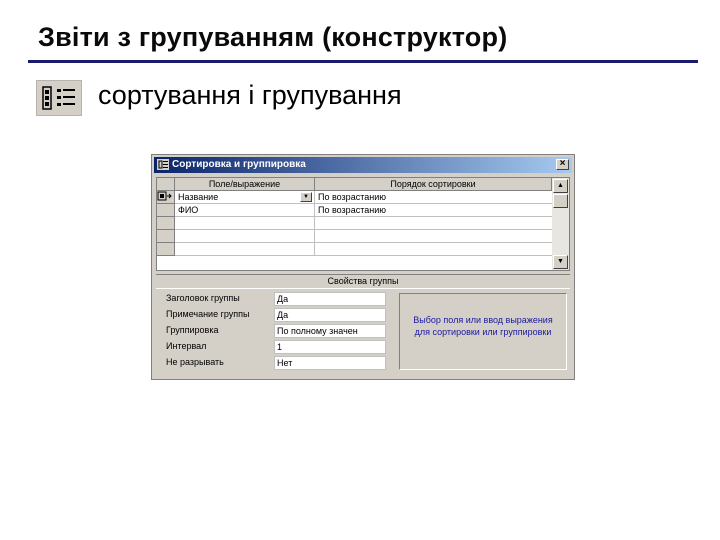 This screenshot has width=720, height=540. What do you see at coordinates (245, 197) in the screenshot?
I see `field-cell: Название ▼` at bounding box center [245, 197].